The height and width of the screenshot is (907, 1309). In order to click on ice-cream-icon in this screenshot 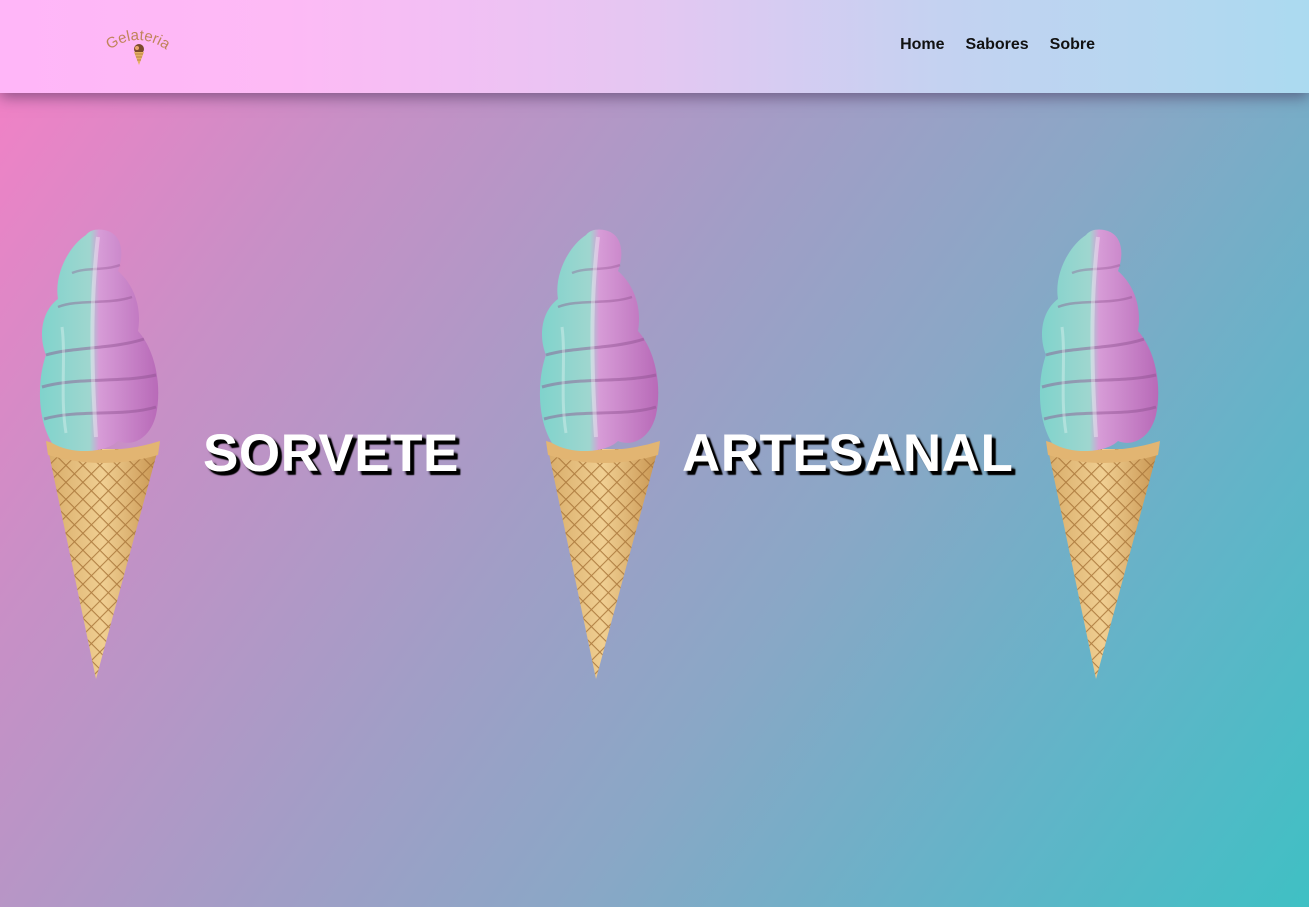, I will do `click(139, 54)`.